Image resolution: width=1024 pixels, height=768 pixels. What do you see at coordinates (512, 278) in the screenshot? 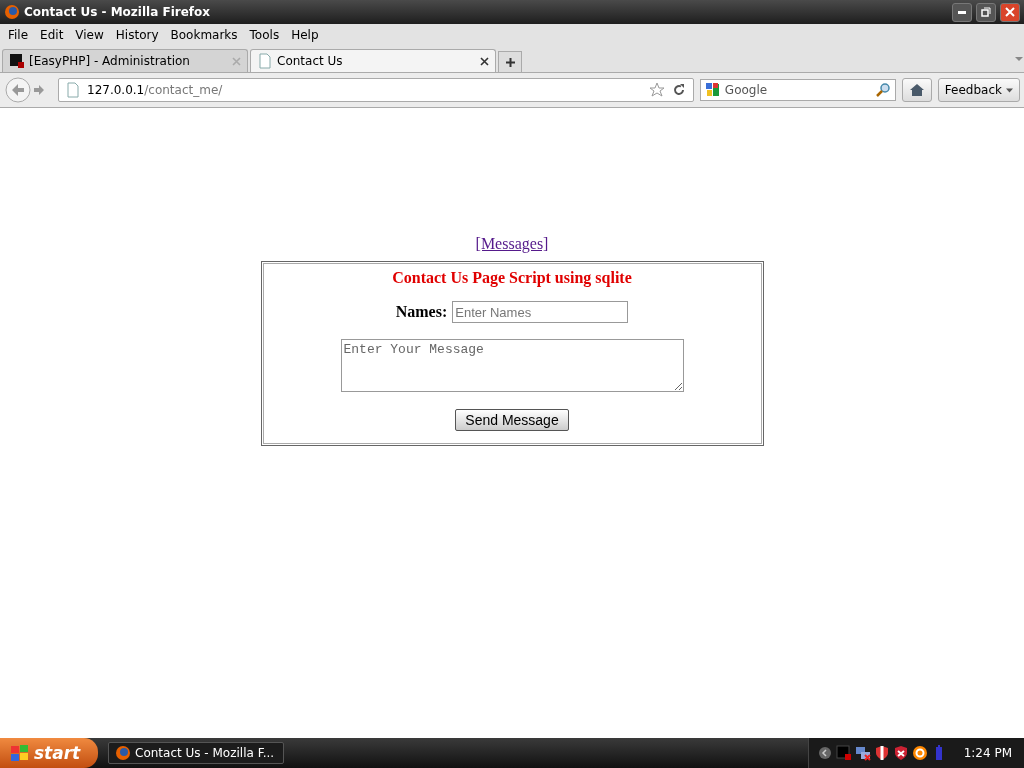
I see `form-title: Contact Us Page Script using sqlite` at bounding box center [512, 278].